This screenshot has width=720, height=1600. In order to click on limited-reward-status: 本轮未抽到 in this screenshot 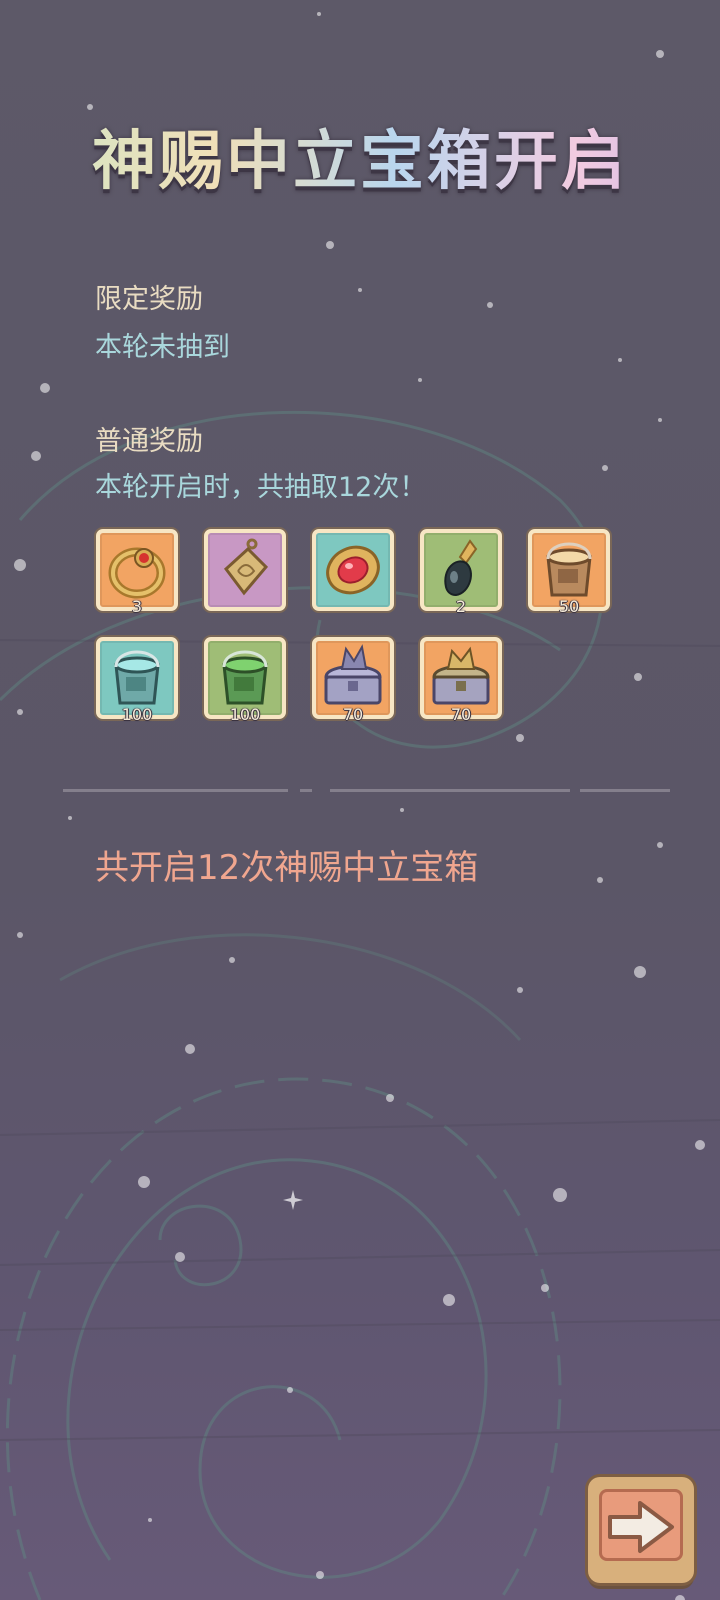, I will do `click(162, 347)`.